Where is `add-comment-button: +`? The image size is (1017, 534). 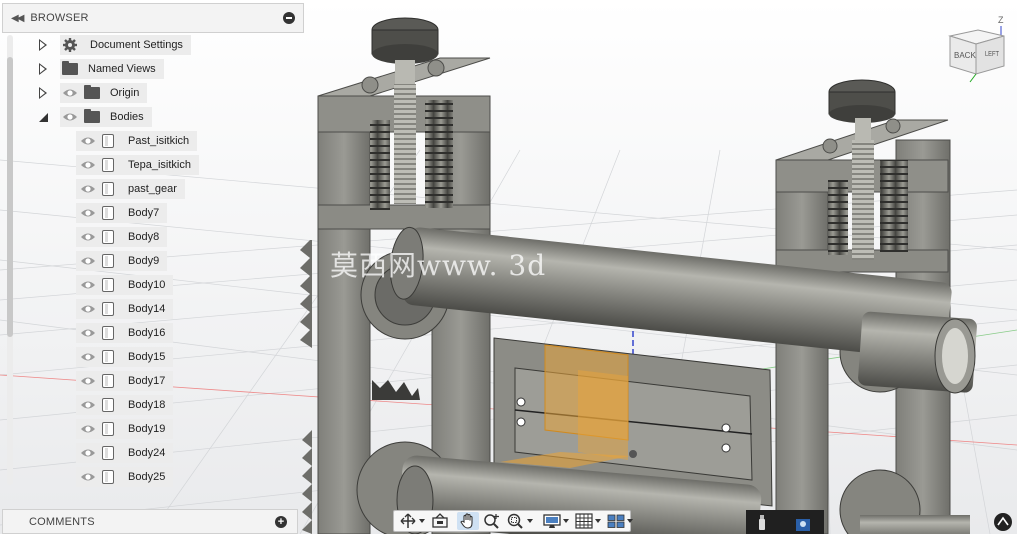
add-comment-button: + is located at coordinates (281, 521).